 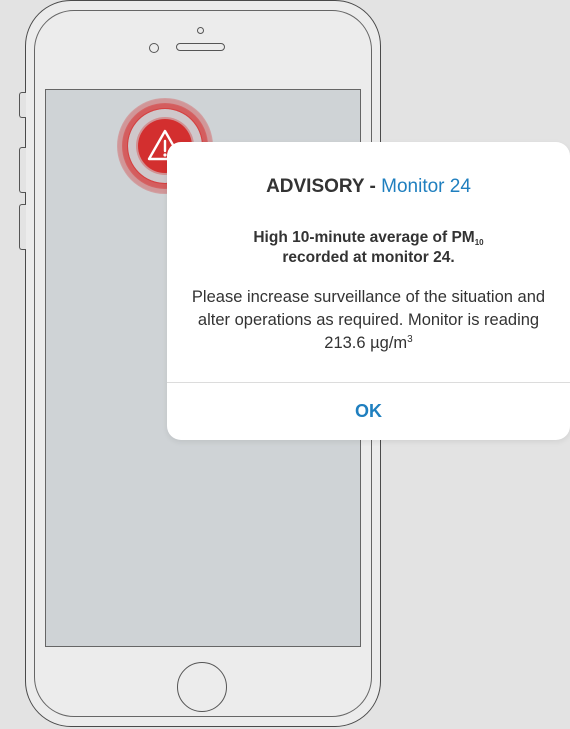 What do you see at coordinates (154, 48) in the screenshot?
I see `front-sensor-icon` at bounding box center [154, 48].